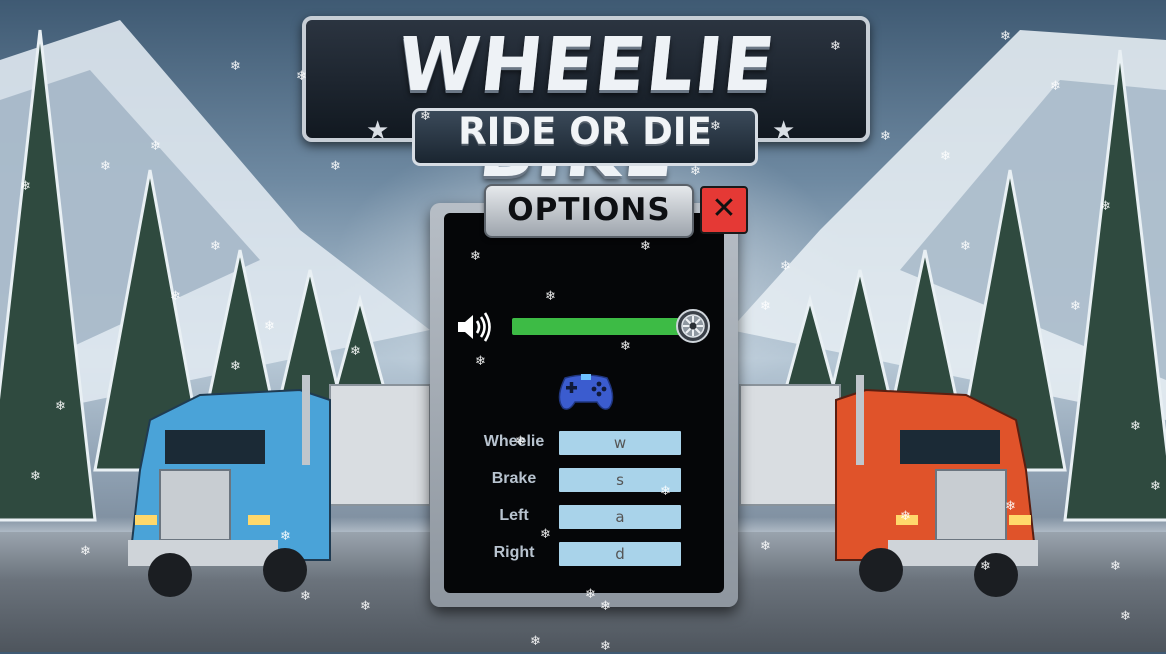 The height and width of the screenshot is (654, 1166). I want to click on options-title: OPTIONS, so click(589, 210).